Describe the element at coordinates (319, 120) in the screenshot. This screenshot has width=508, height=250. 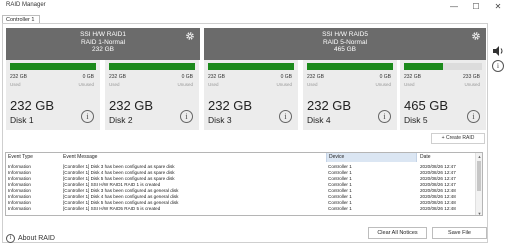
I see `disk-name: Disk 4` at that location.